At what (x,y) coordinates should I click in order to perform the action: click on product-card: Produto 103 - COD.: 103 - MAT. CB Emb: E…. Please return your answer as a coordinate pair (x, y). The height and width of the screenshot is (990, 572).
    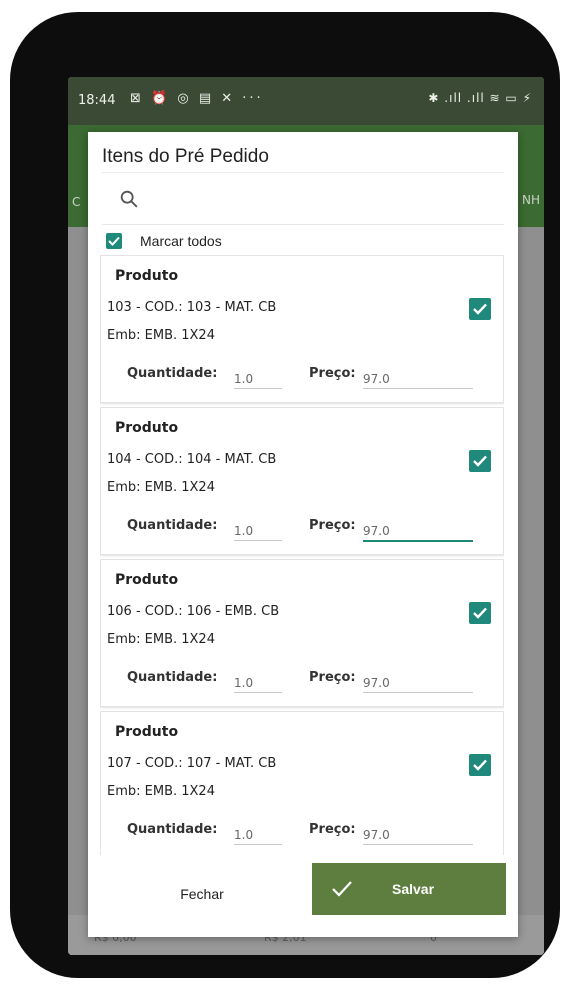
    Looking at the image, I should click on (302, 329).